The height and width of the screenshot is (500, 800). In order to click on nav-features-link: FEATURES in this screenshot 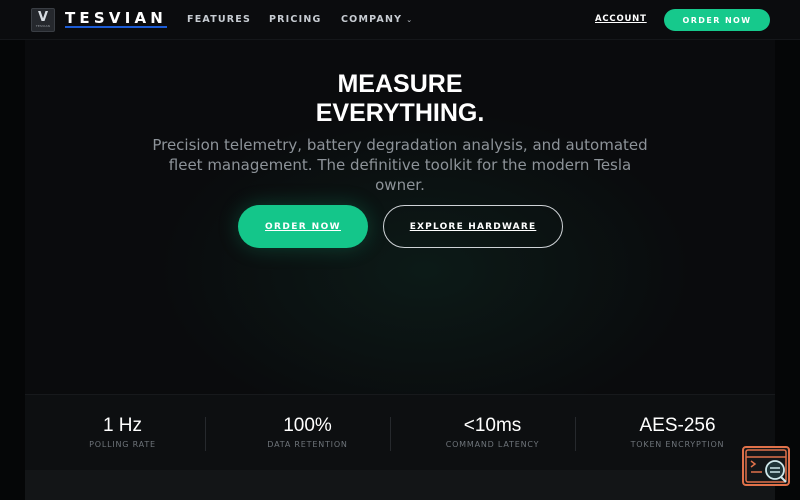, I will do `click(219, 19)`.